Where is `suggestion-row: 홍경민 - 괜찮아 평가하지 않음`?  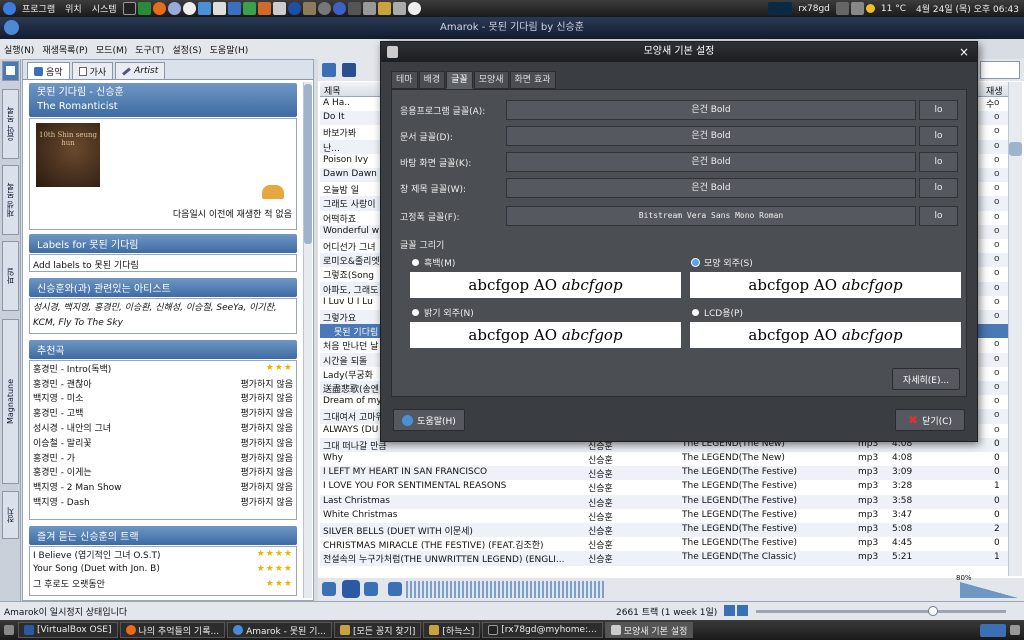
suggestion-row: 홍경민 - 괜찮아 평가하지 않음 is located at coordinates (163, 383).